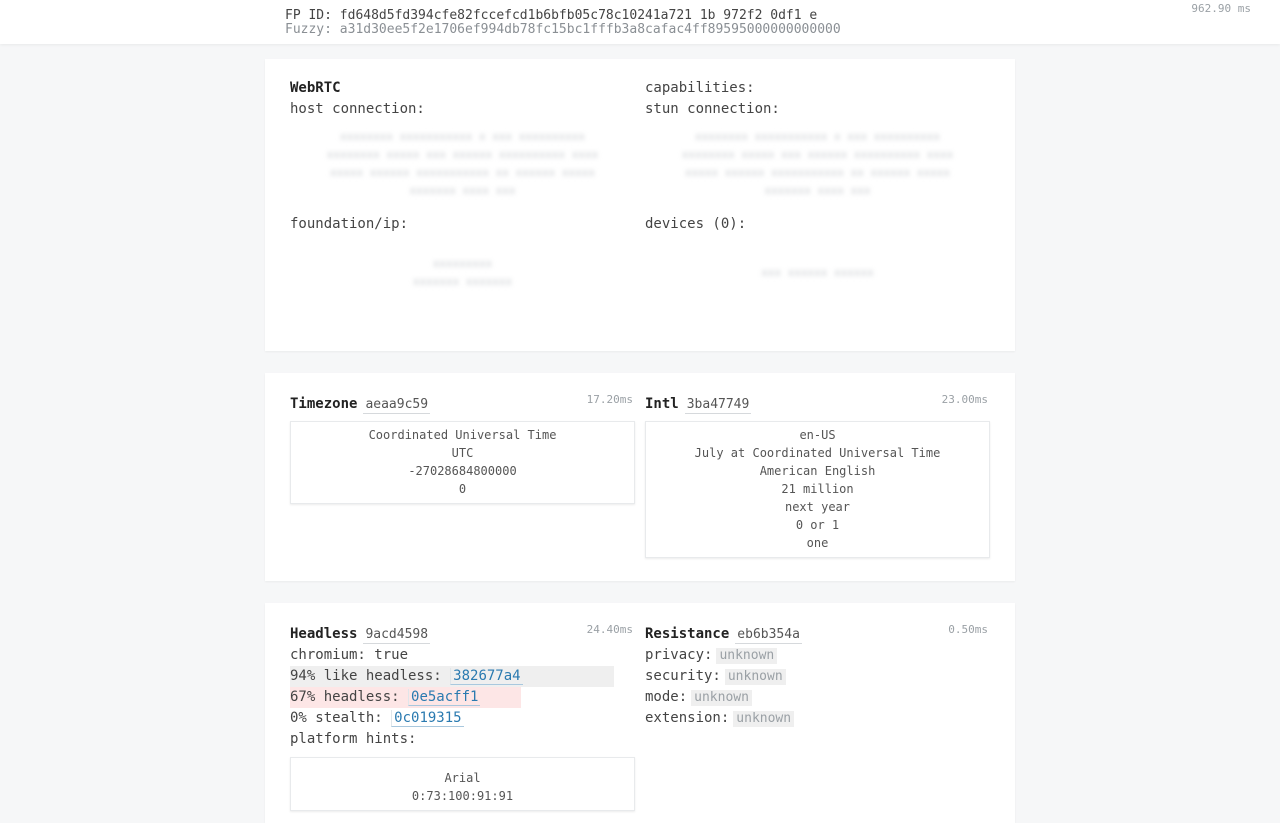  Describe the element at coordinates (609, 399) in the screenshot. I see `timezone-timing: 17.20ms` at that location.